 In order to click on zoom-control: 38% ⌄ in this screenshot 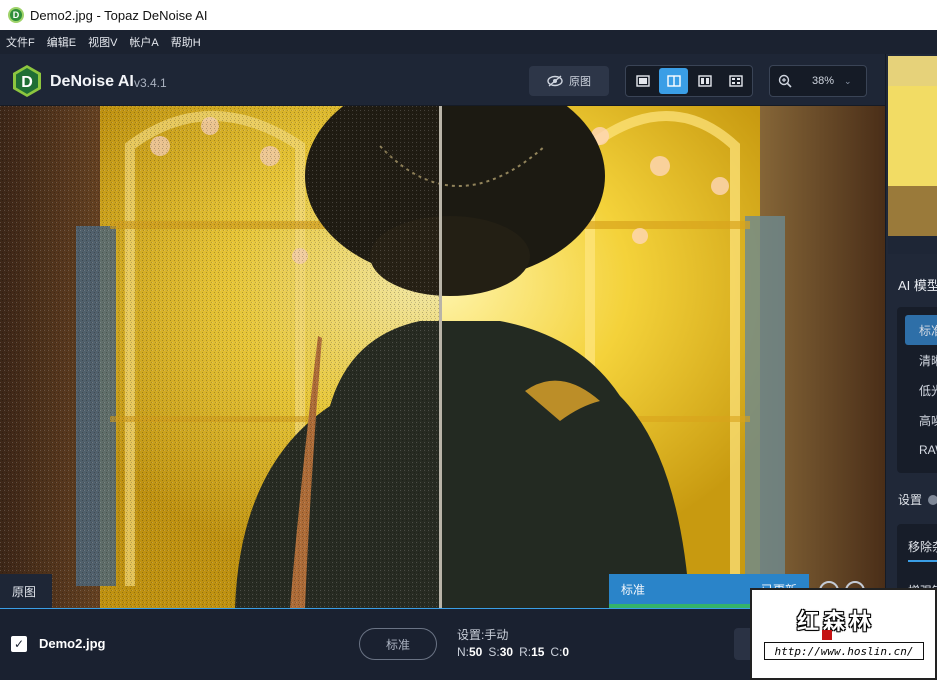, I will do `click(818, 81)`.